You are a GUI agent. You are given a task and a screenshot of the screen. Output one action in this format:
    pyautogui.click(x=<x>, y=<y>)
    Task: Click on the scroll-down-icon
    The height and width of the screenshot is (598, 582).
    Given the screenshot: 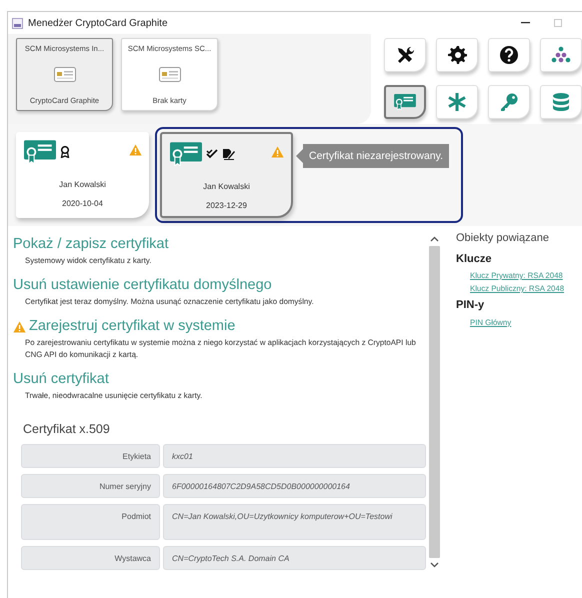 What is the action you would take?
    pyautogui.click(x=434, y=565)
    